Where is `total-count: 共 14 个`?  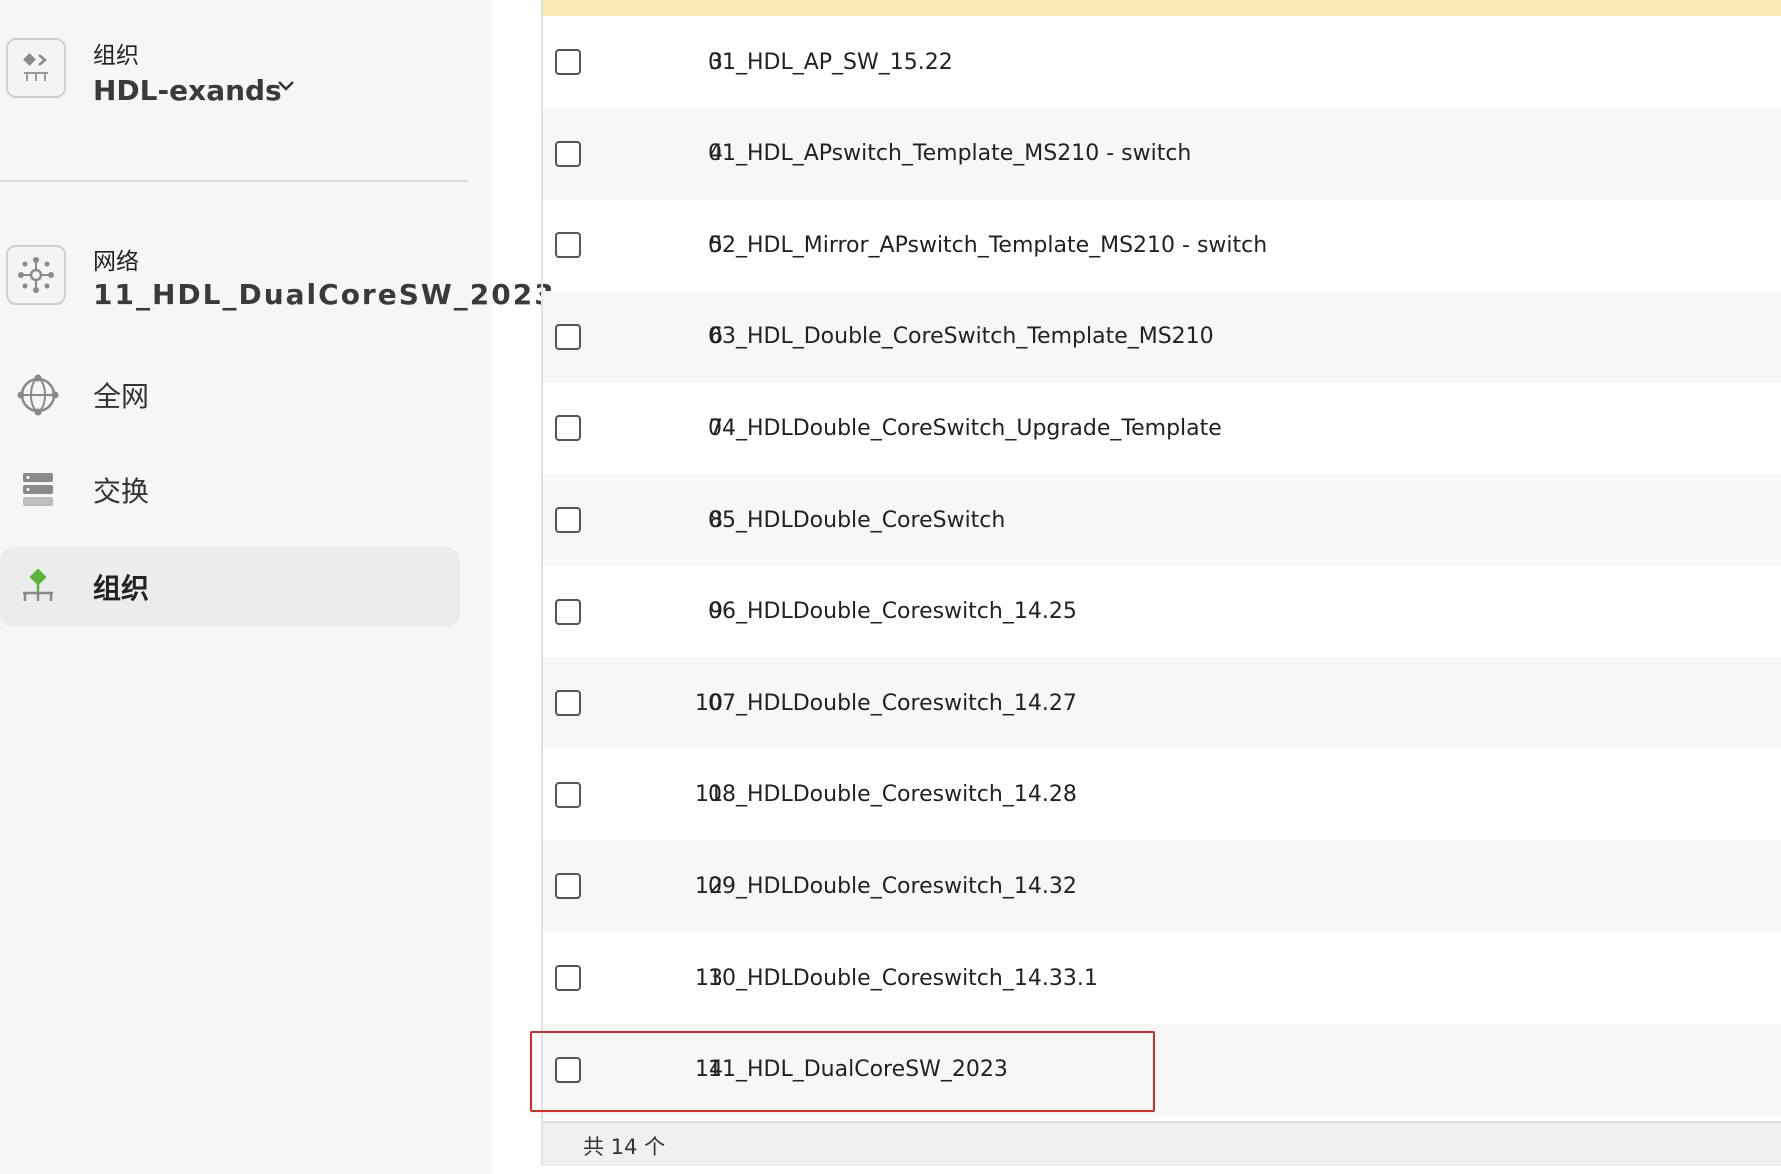
total-count: 共 14 个 is located at coordinates (624, 1147).